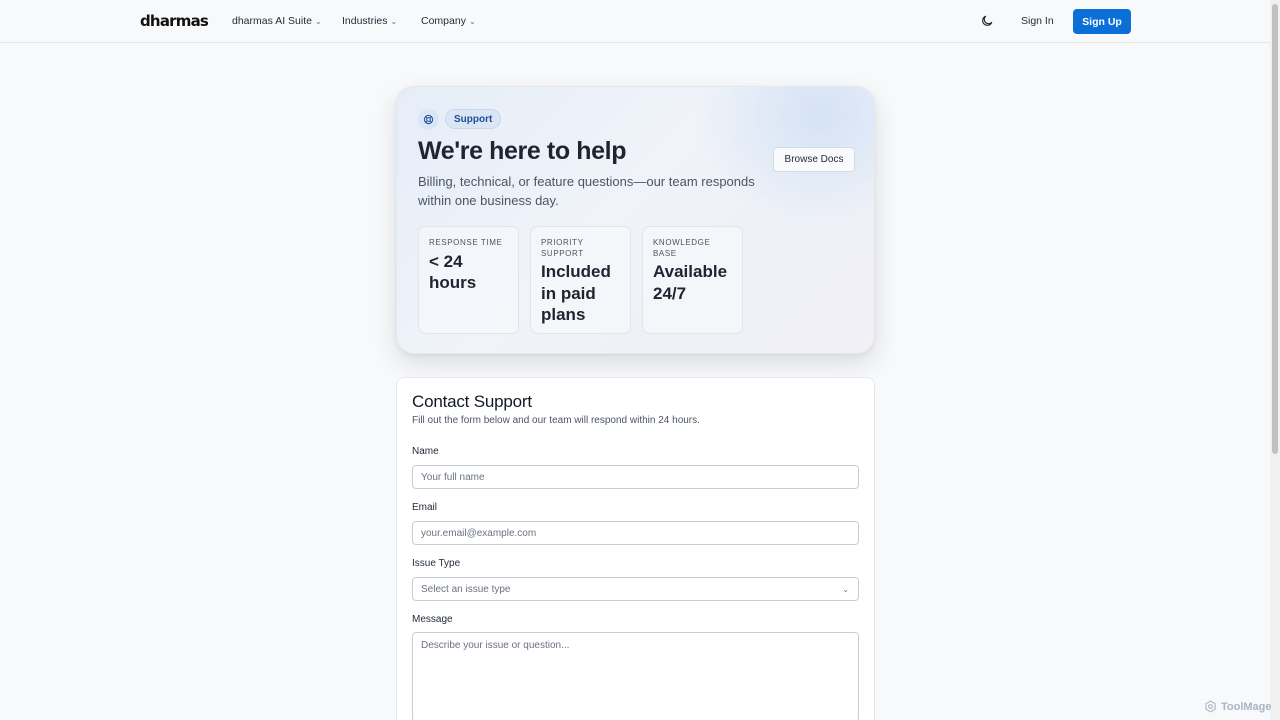 This screenshot has height=720, width=1280. I want to click on name-input: Your full name, so click(635, 477).